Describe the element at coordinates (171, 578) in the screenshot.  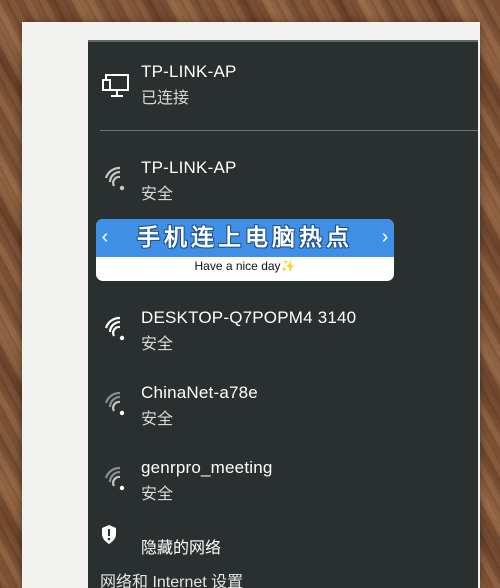
I see `network-settings-link: 网络和 Internet 设置` at that location.